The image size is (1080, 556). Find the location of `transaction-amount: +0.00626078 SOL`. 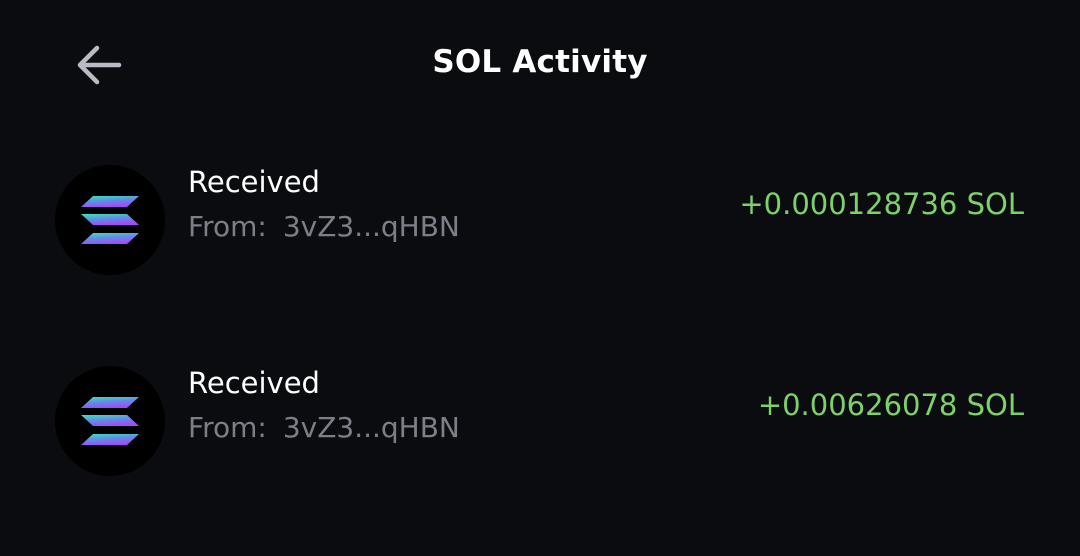

transaction-amount: +0.00626078 SOL is located at coordinates (890, 405).